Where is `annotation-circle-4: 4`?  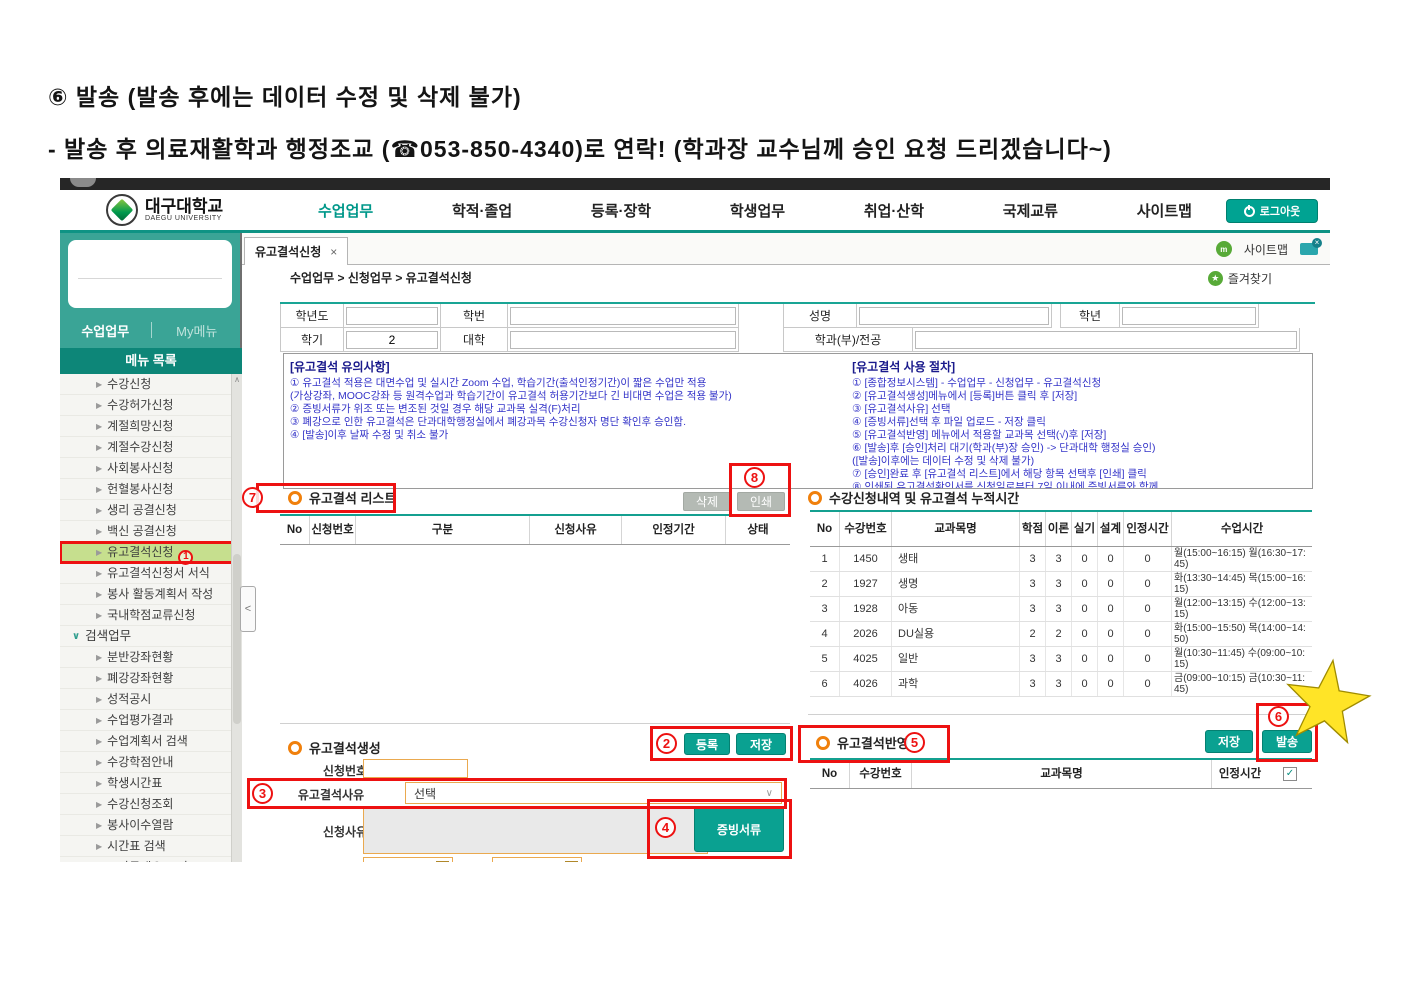 annotation-circle-4: 4 is located at coordinates (665, 827).